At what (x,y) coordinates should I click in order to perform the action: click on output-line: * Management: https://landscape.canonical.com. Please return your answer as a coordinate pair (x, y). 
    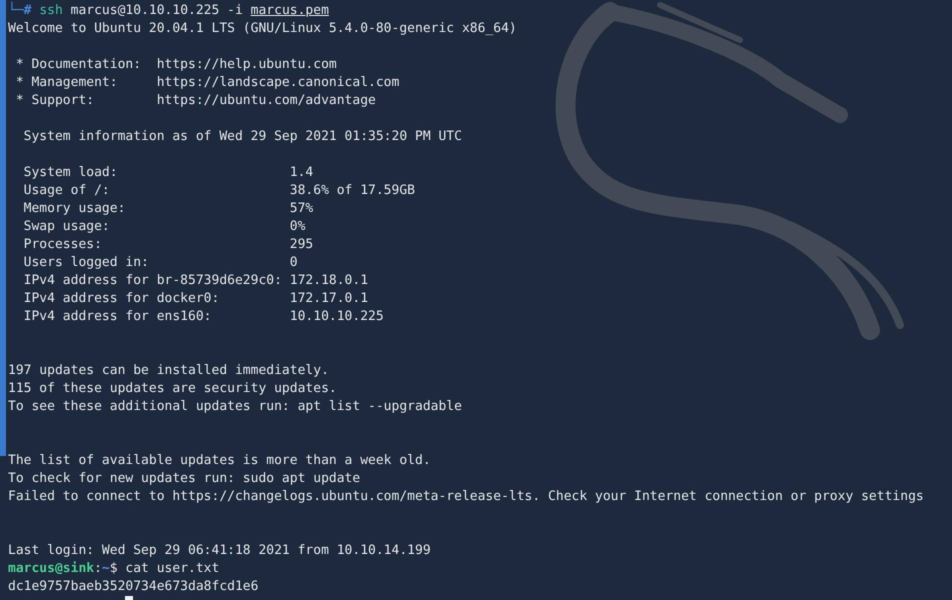
    Looking at the image, I should click on (207, 82).